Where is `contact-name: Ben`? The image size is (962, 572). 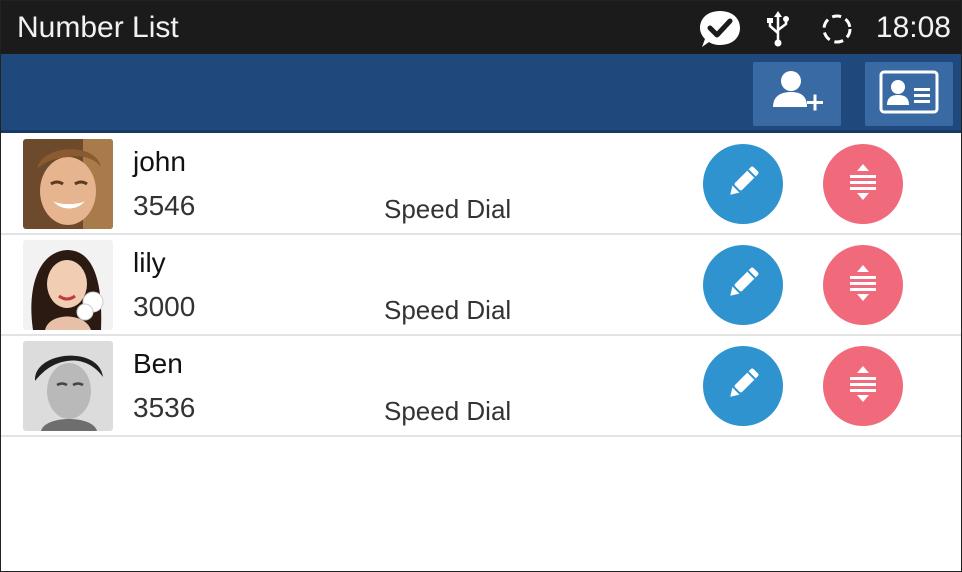
contact-name: Ben is located at coordinates (158, 363).